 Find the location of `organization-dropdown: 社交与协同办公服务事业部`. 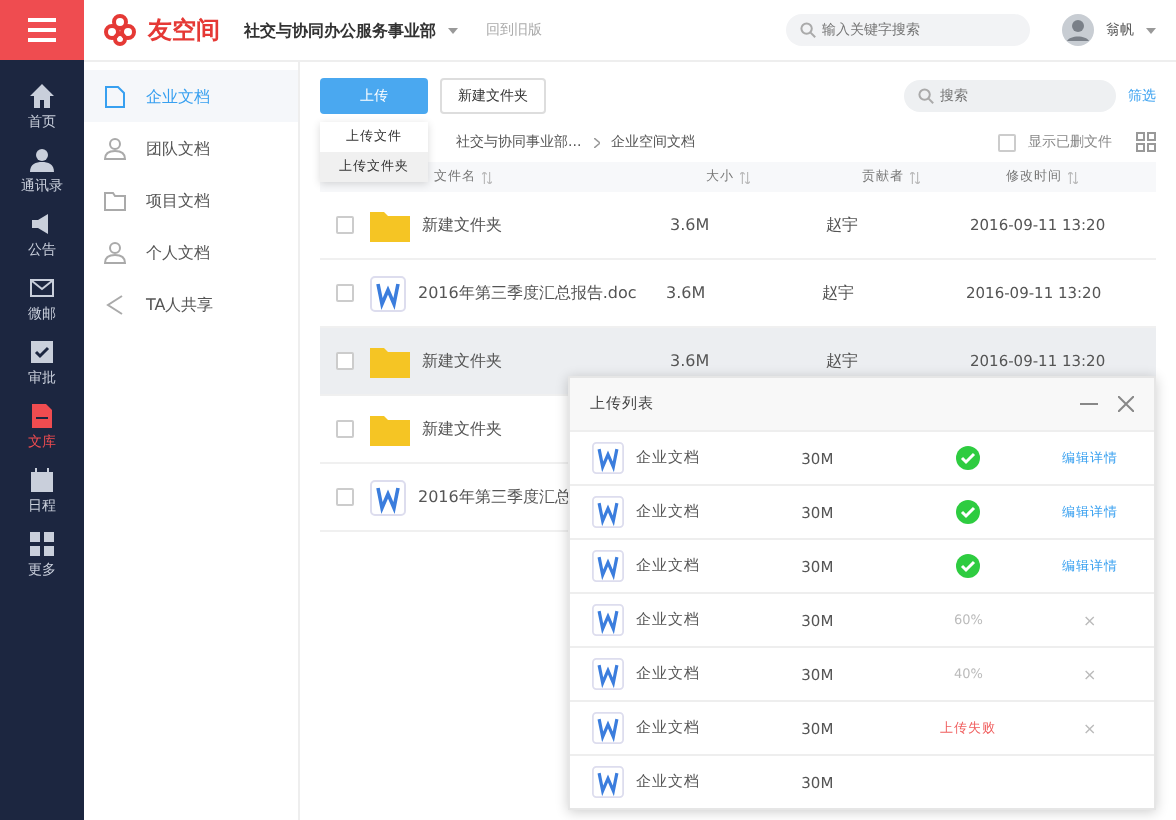

organization-dropdown: 社交与协同办公服务事业部 is located at coordinates (340, 30).